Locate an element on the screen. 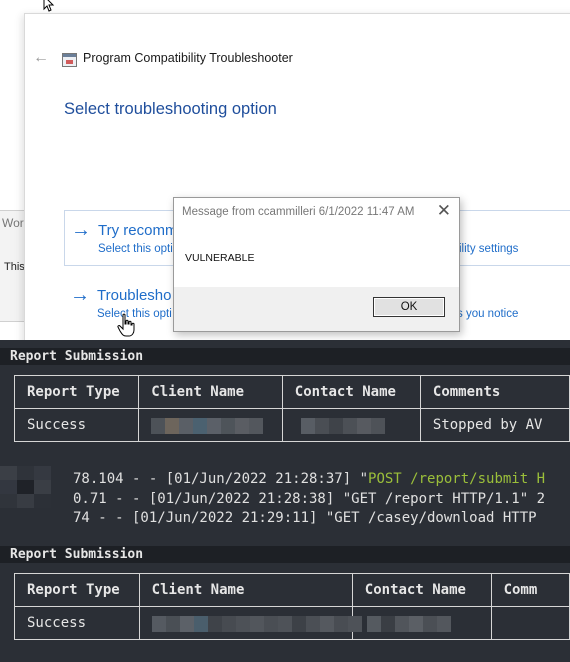 This screenshot has height=662, width=570. cell-comments-empty is located at coordinates (530, 623).